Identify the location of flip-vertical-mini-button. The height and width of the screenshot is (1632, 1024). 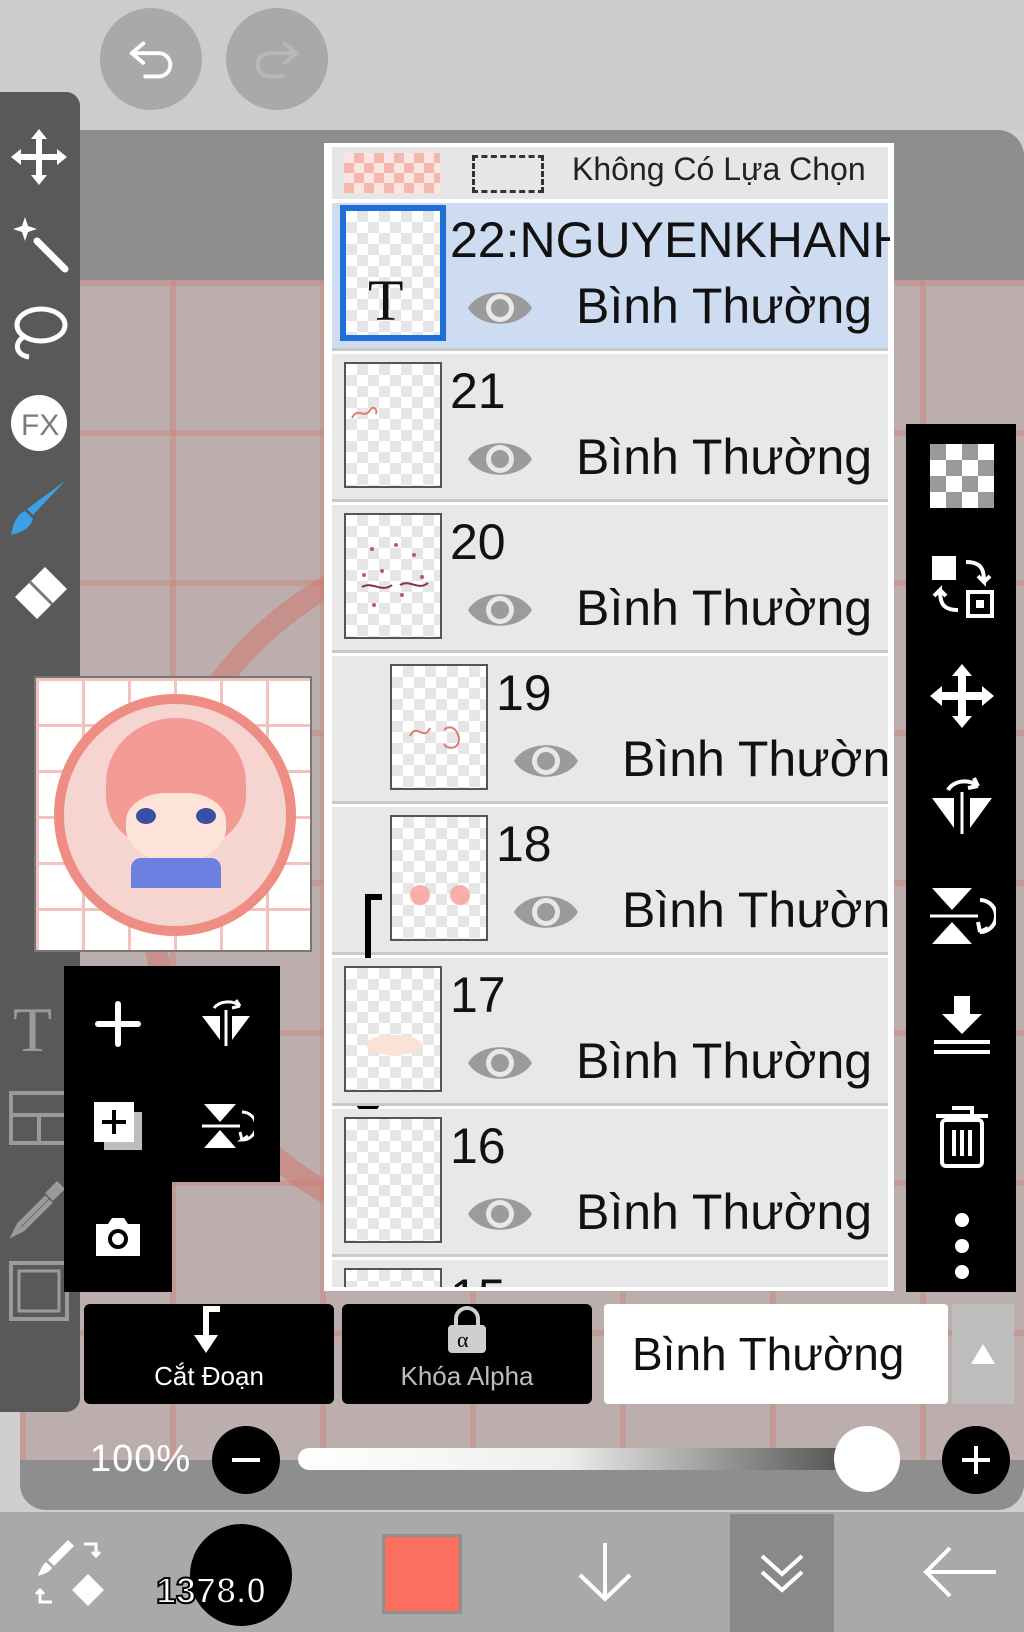
(226, 1126).